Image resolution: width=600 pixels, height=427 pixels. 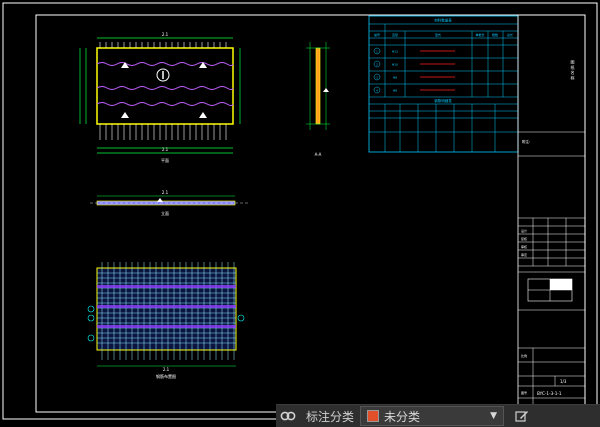 I want to click on elevation-view: 2.1 立面, so click(x=170, y=203).